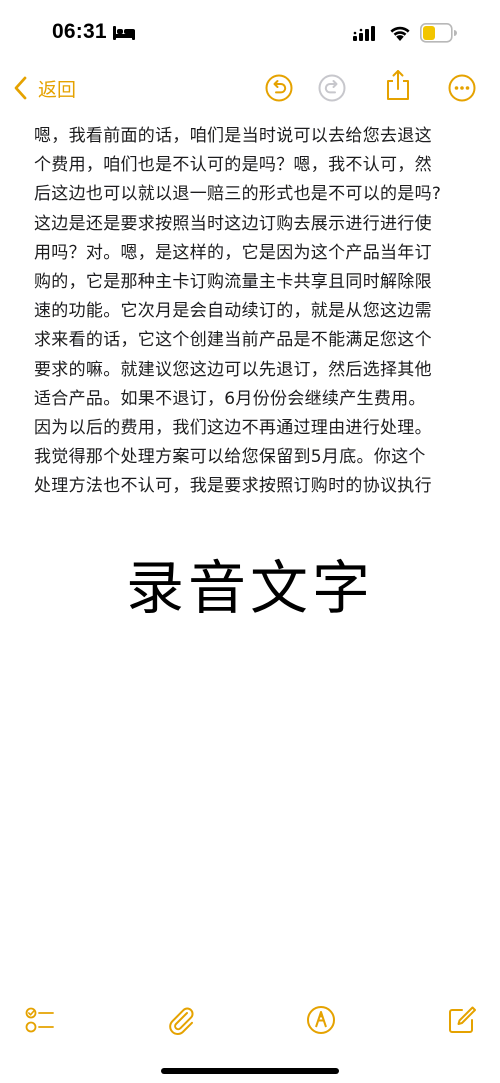  I want to click on markup-pen-icon, so click(321, 1020).